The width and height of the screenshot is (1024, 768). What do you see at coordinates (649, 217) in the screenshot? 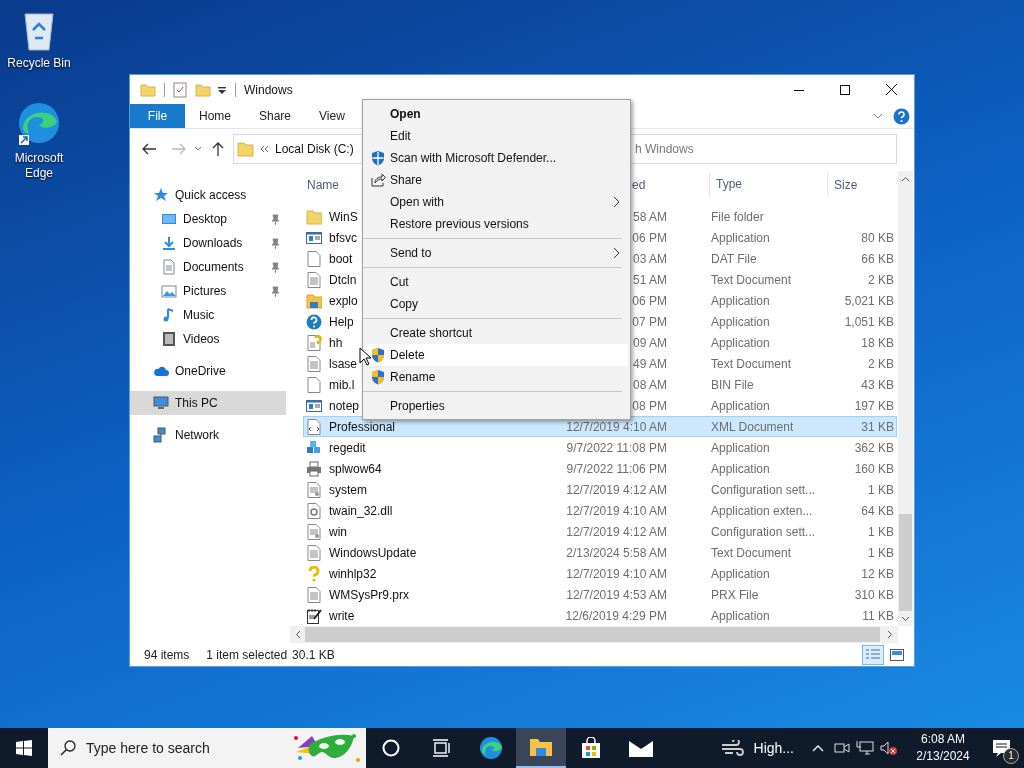
I see `date-cell-text: 58 AM` at bounding box center [649, 217].